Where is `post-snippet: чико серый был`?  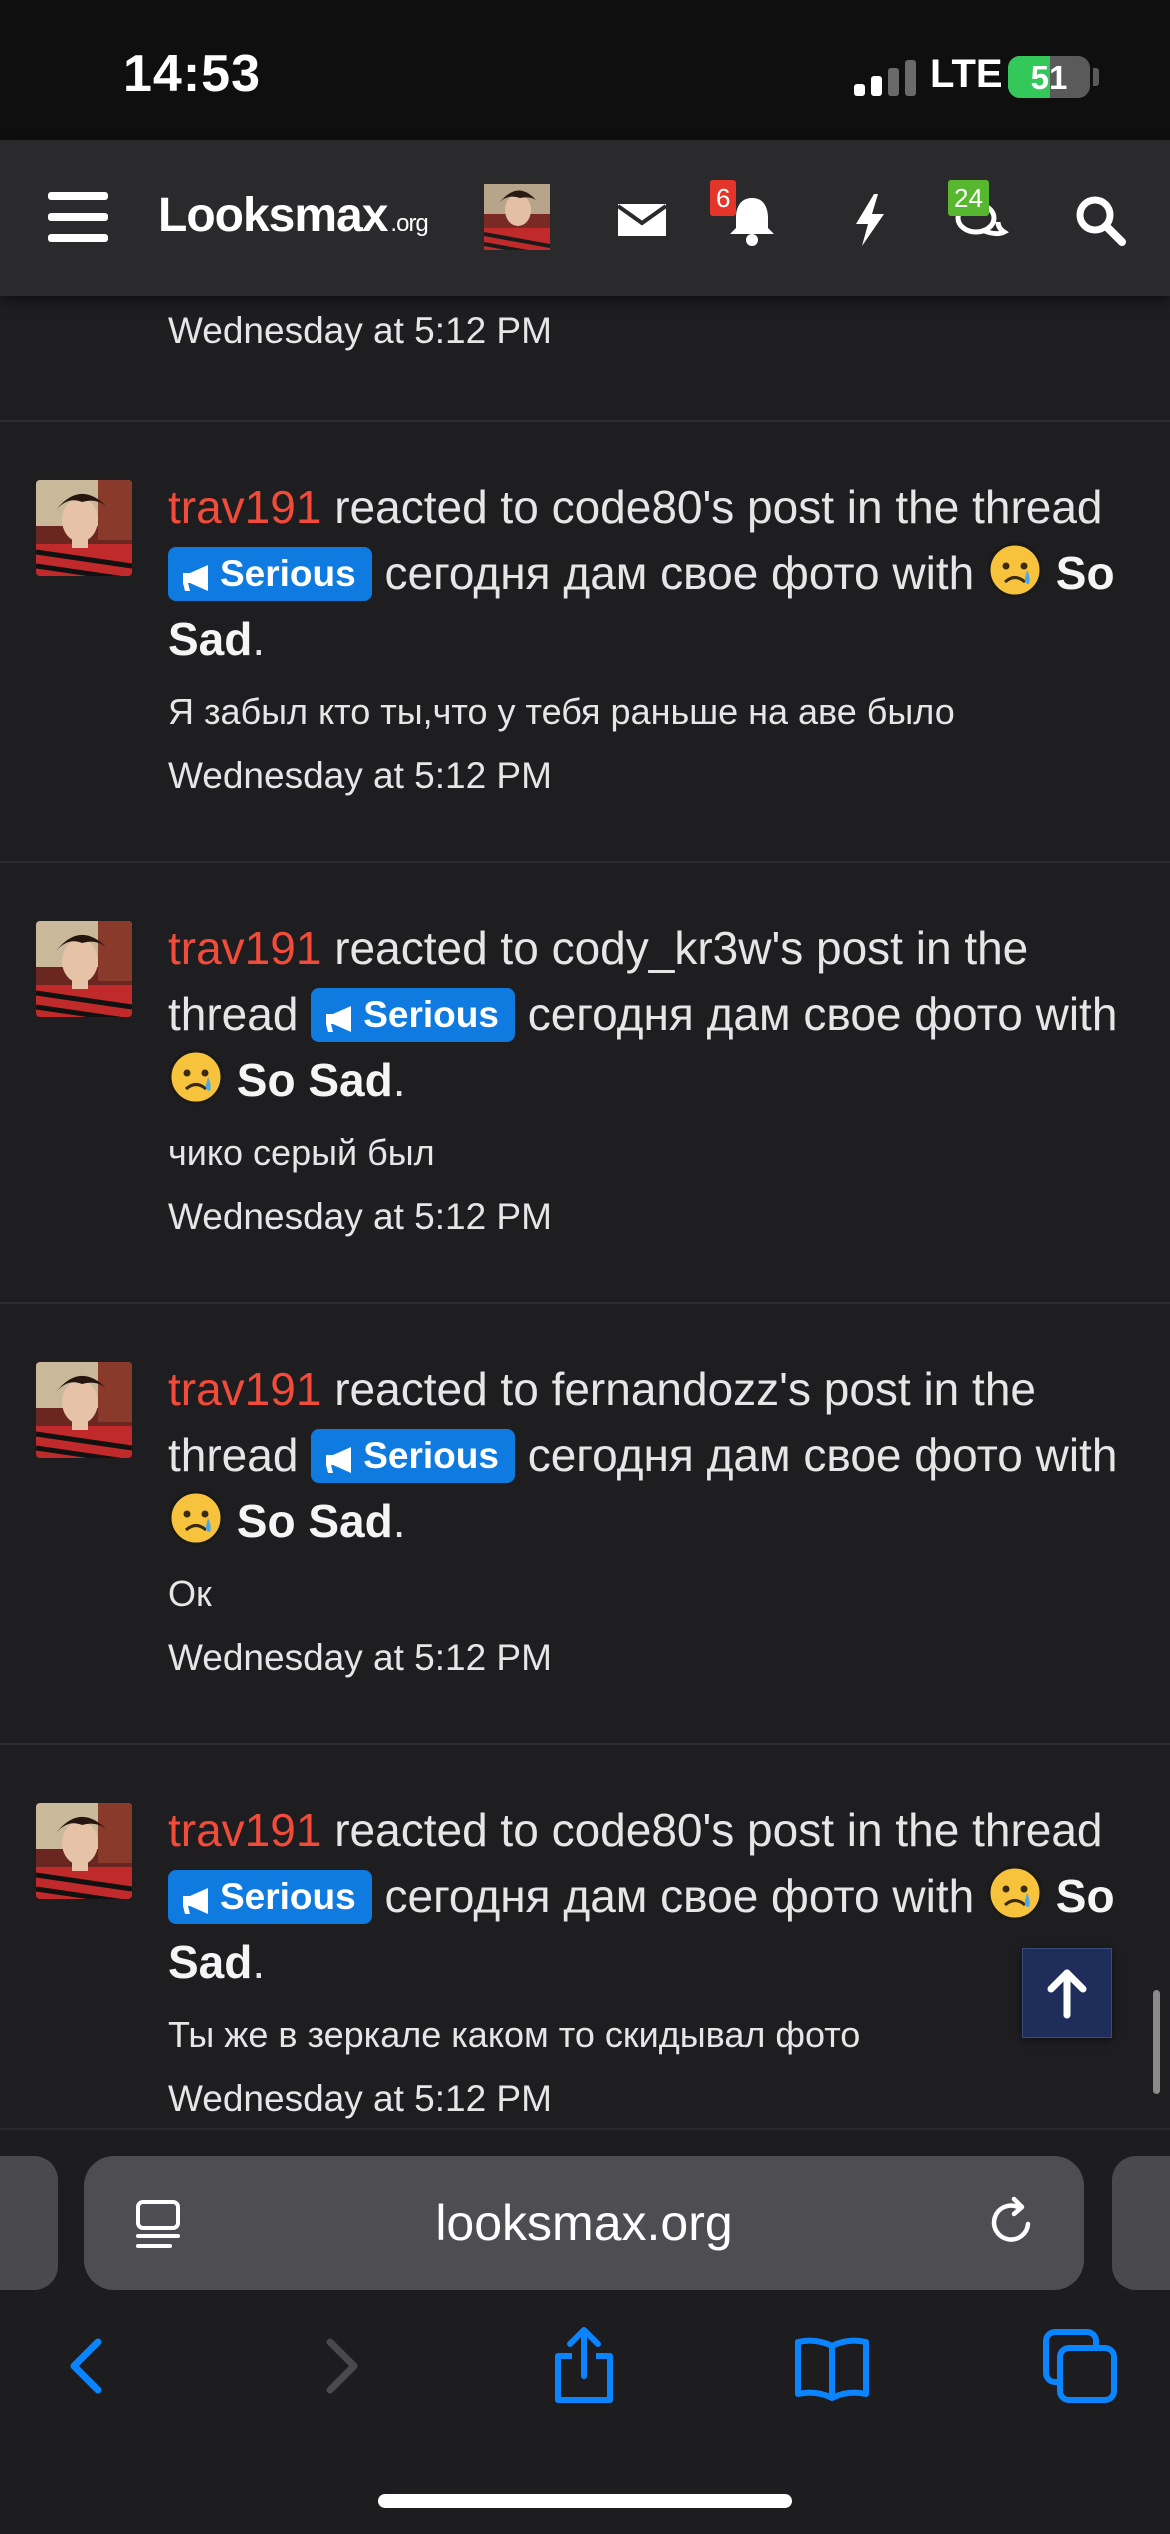 post-snippet: чико серый был is located at coordinates (301, 1152).